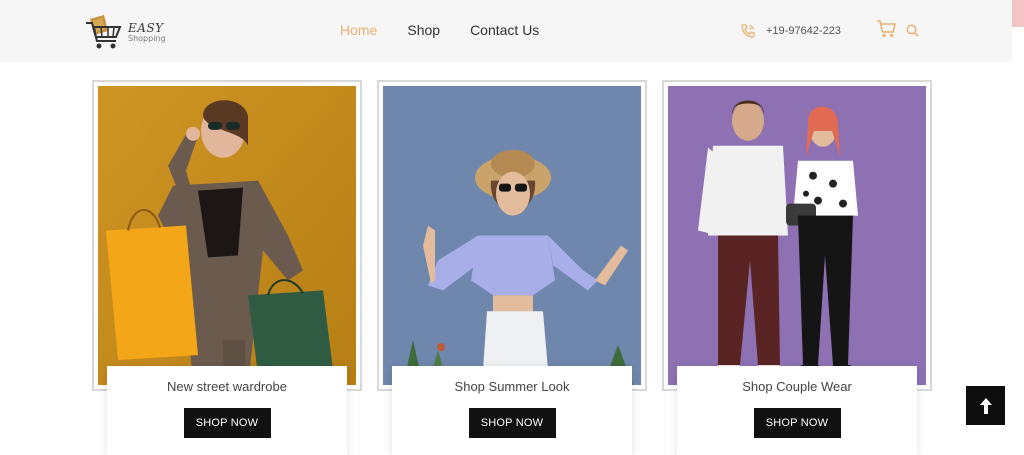 The height and width of the screenshot is (455, 1024). I want to click on card-info-box: Shop Couple Wear SHOP NOW, so click(797, 410).